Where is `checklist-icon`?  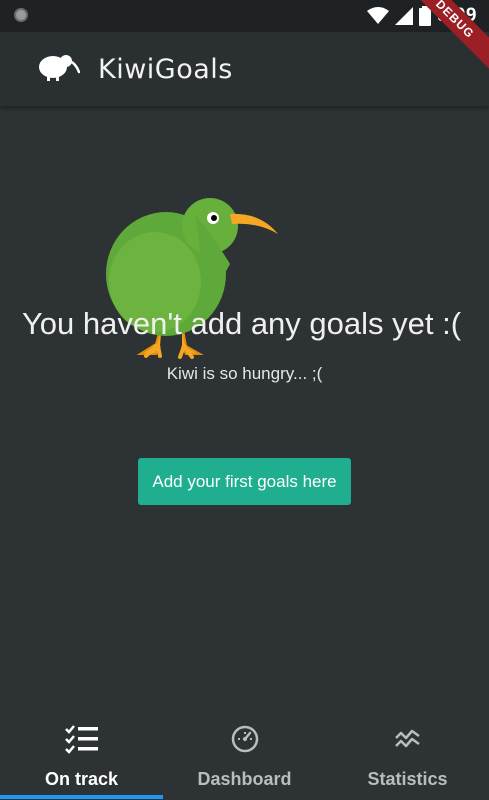
checklist-icon is located at coordinates (81, 739).